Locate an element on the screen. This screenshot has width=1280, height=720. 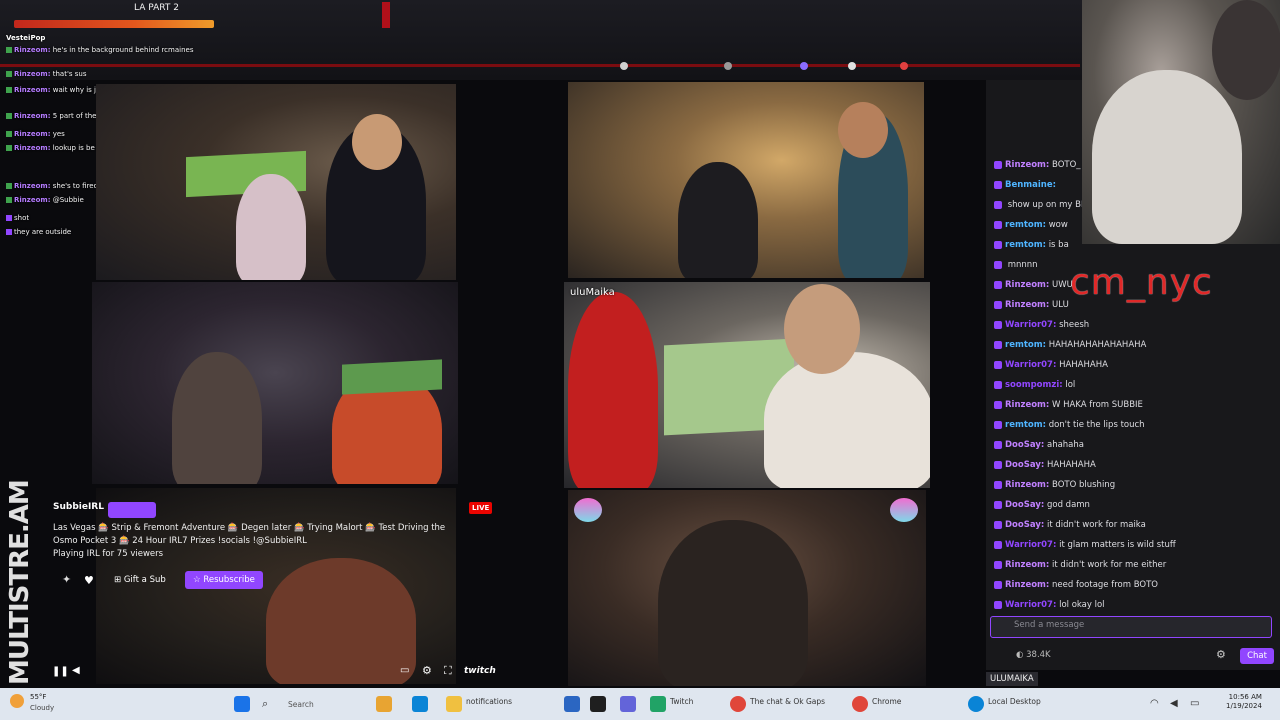
folder-icon is located at coordinates (454, 704).